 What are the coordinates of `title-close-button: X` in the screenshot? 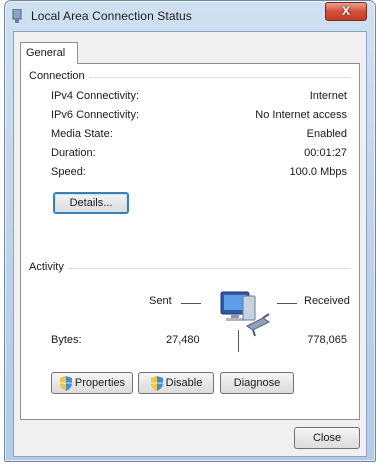 It's located at (346, 11).